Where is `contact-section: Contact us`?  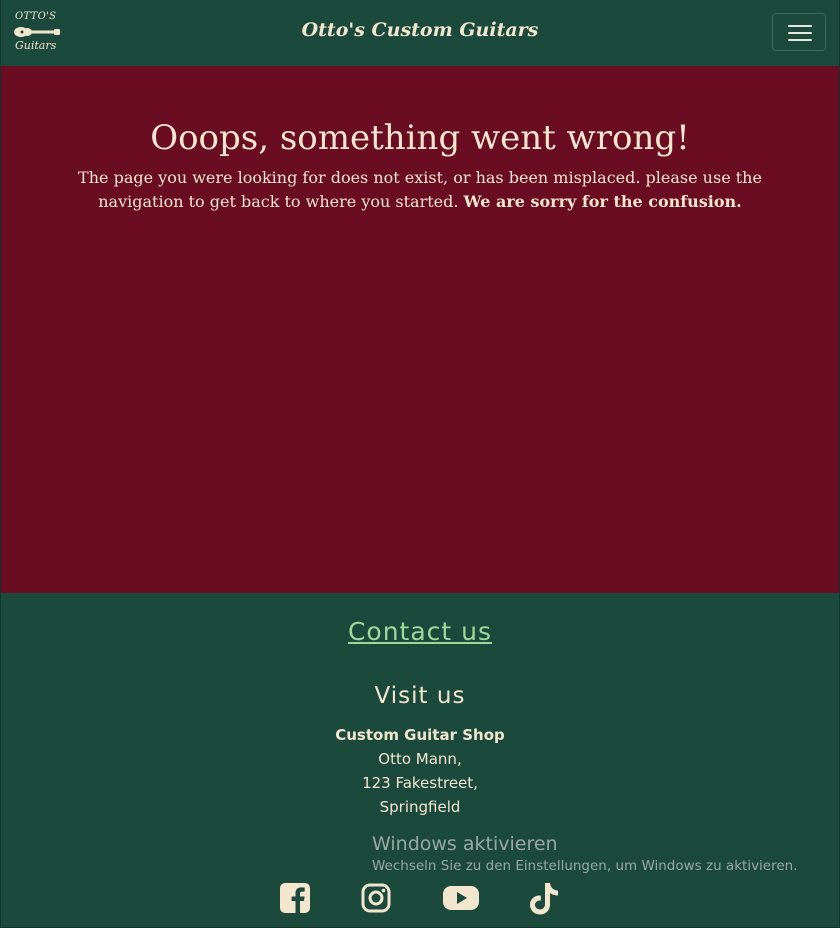
contact-section: Contact us is located at coordinates (420, 631).